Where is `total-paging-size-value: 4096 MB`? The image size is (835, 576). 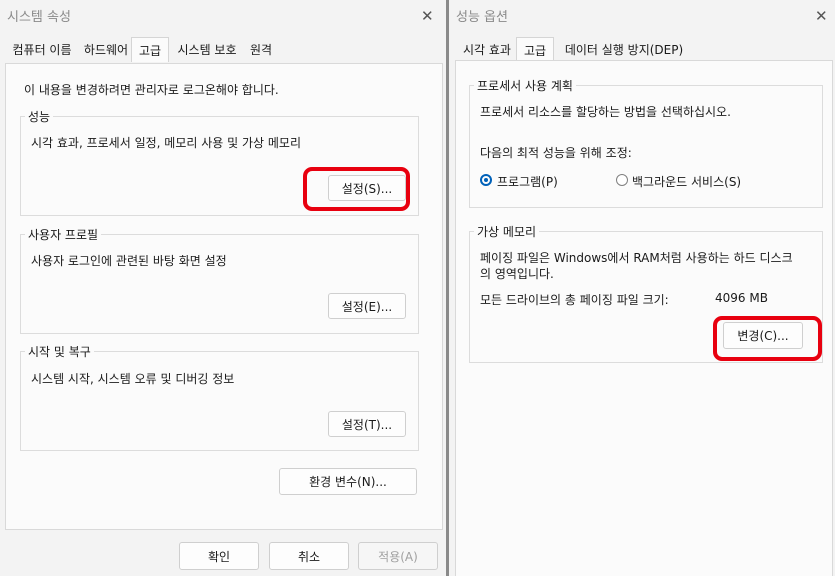
total-paging-size-value: 4096 MB is located at coordinates (741, 298).